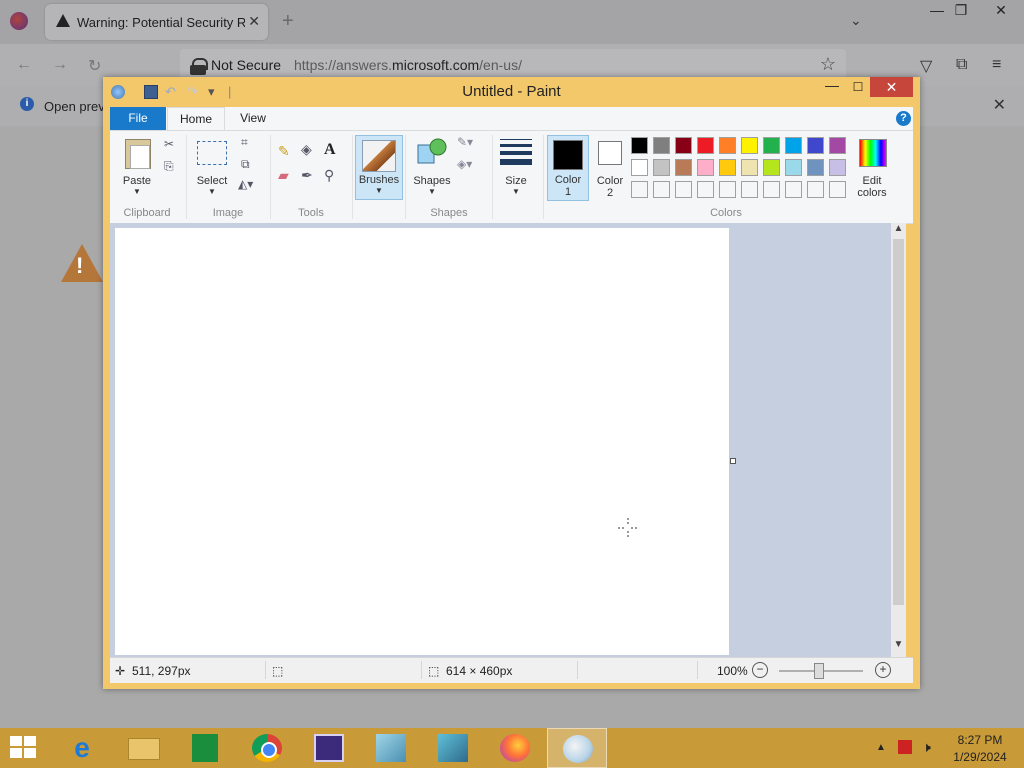 The image size is (1024, 768). Describe the element at coordinates (24, 65) in the screenshot. I see `back-icon: ←` at that location.